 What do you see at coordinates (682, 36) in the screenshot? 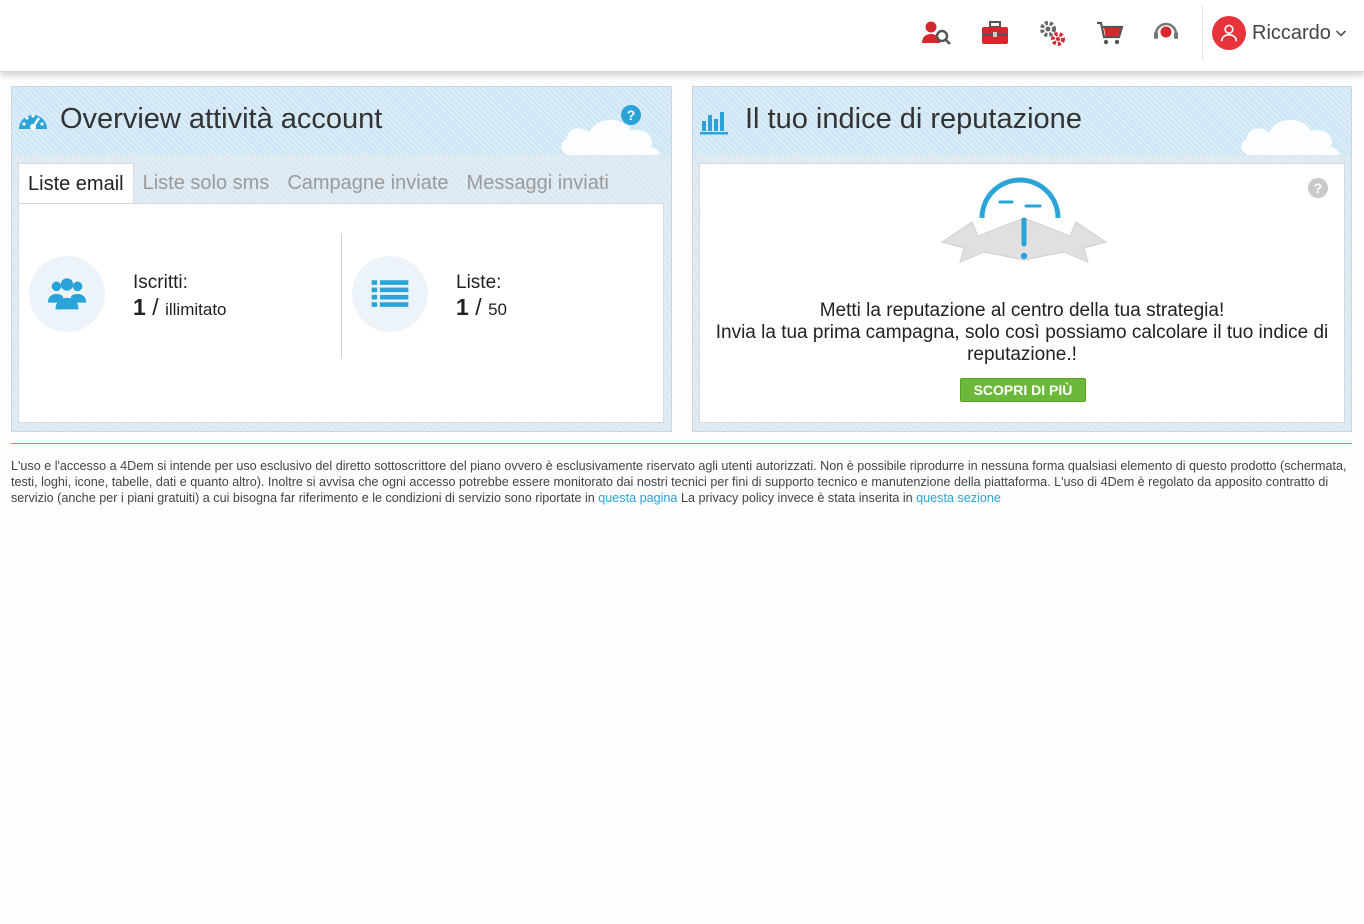
I see `top-navbar: Riccardo` at bounding box center [682, 36].